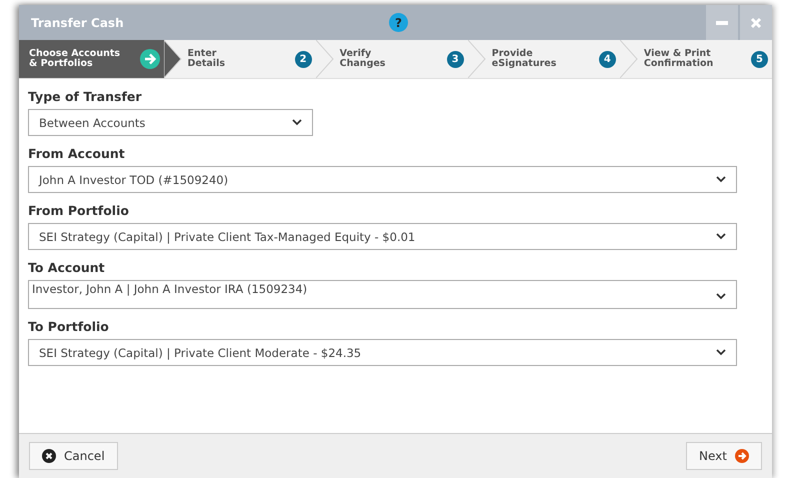 The image size is (790, 478). I want to click on field-label: To Account, so click(67, 267).